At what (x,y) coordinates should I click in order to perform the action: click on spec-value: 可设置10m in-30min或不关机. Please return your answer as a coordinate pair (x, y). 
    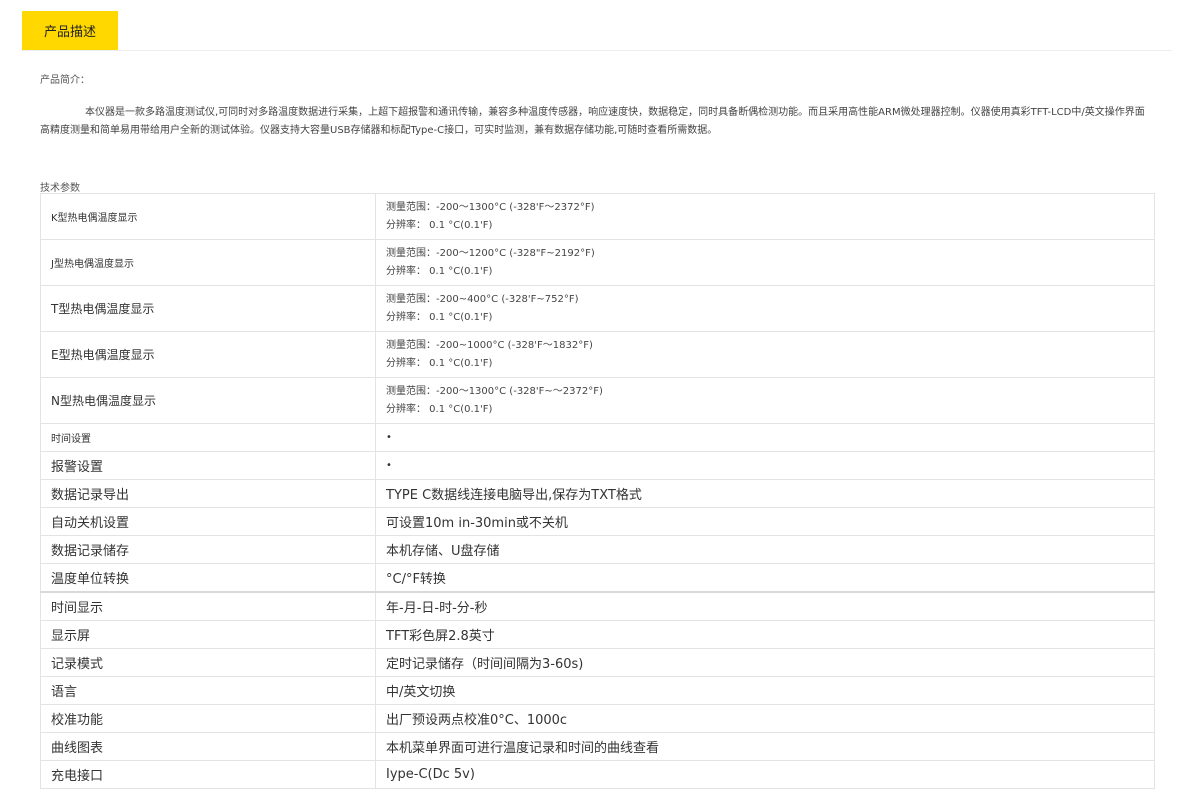
    Looking at the image, I should click on (765, 521).